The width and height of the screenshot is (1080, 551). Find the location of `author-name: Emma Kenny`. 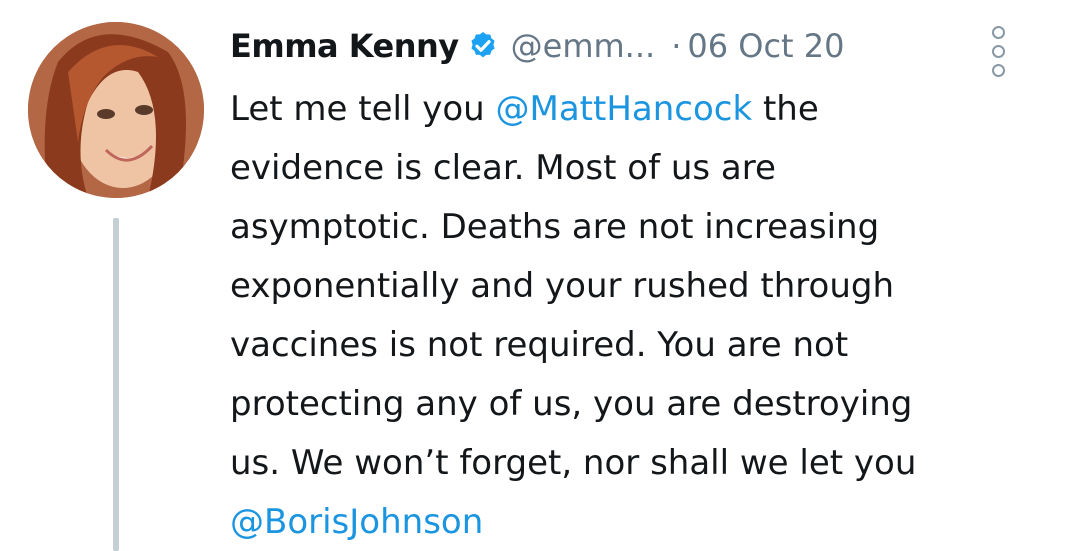

author-name: Emma Kenny is located at coordinates (344, 46).